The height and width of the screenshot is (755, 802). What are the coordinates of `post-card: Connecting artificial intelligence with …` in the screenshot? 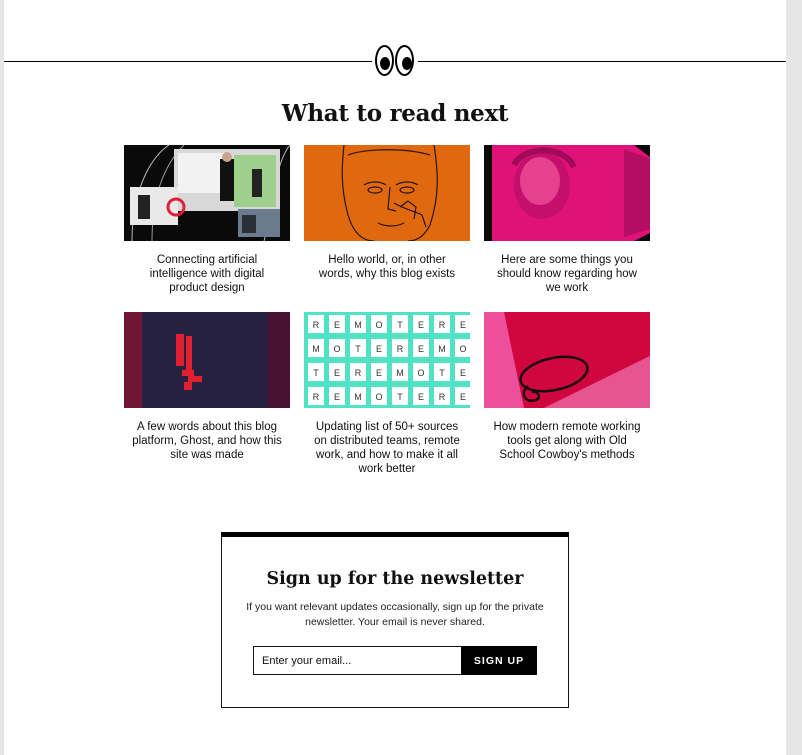 It's located at (207, 220).